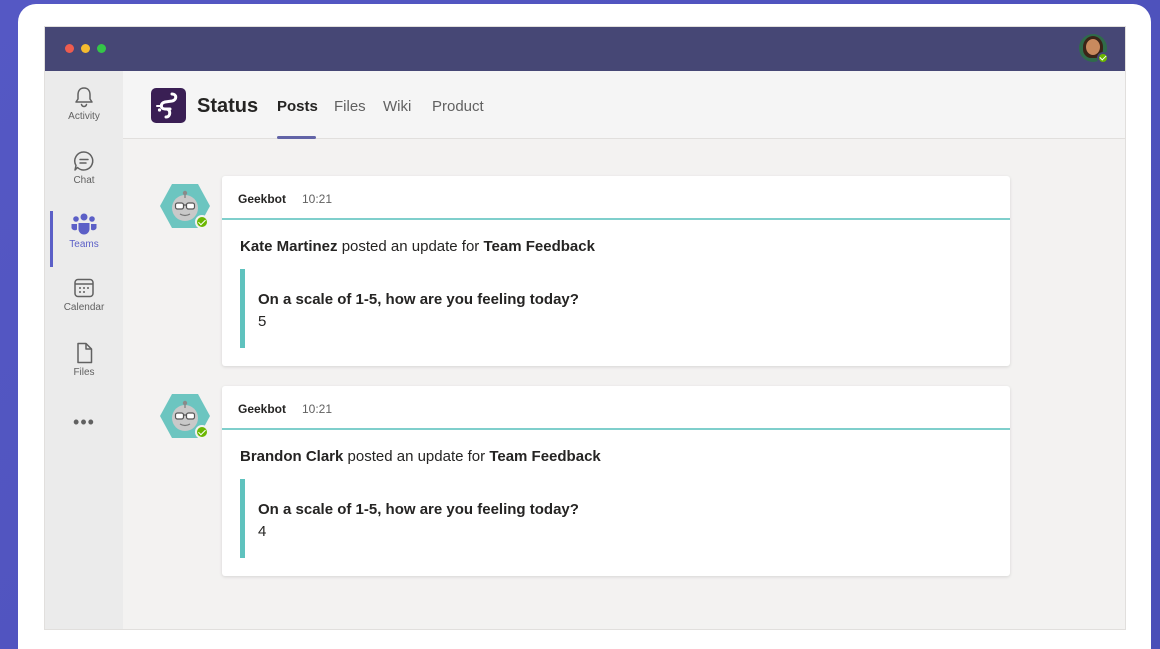 This screenshot has width=1160, height=649. I want to click on post-user-name: Kate Martinez, so click(289, 246).